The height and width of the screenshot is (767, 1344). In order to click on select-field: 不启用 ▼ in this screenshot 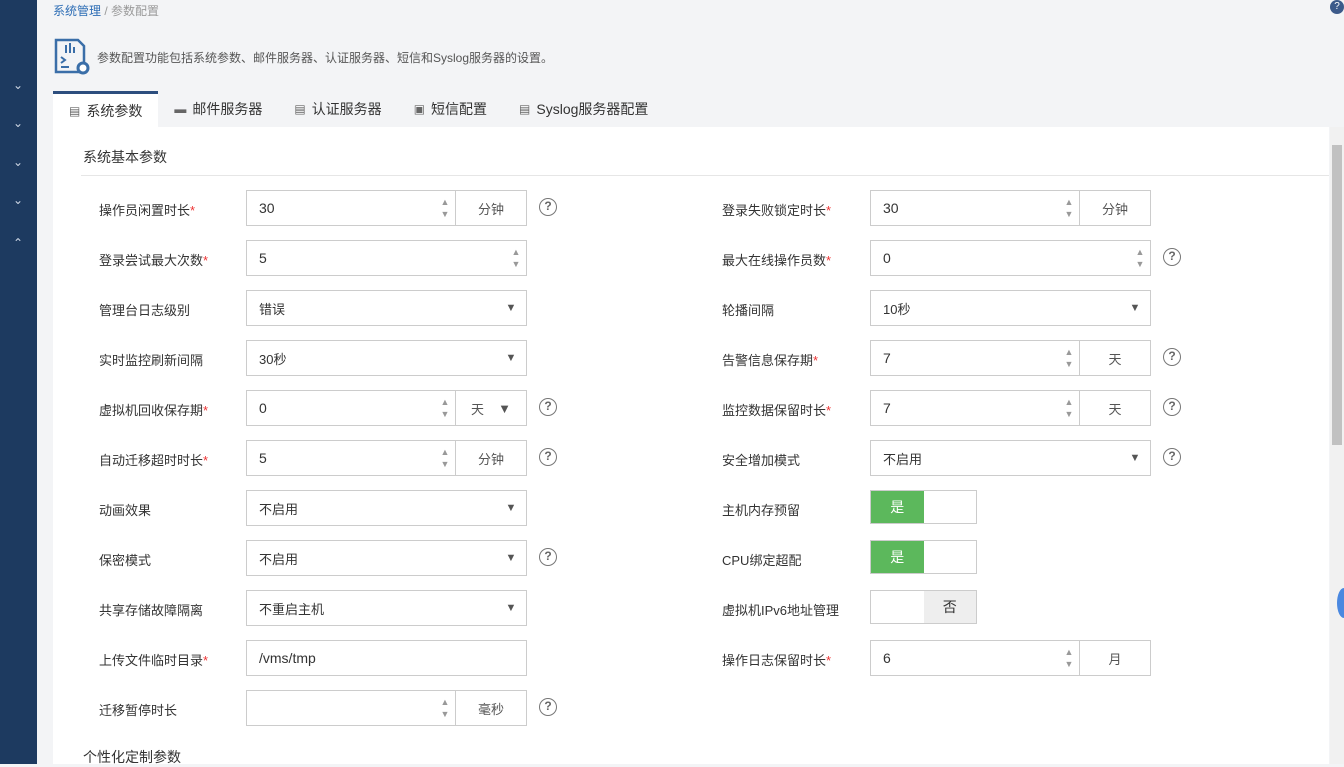, I will do `click(1010, 458)`.